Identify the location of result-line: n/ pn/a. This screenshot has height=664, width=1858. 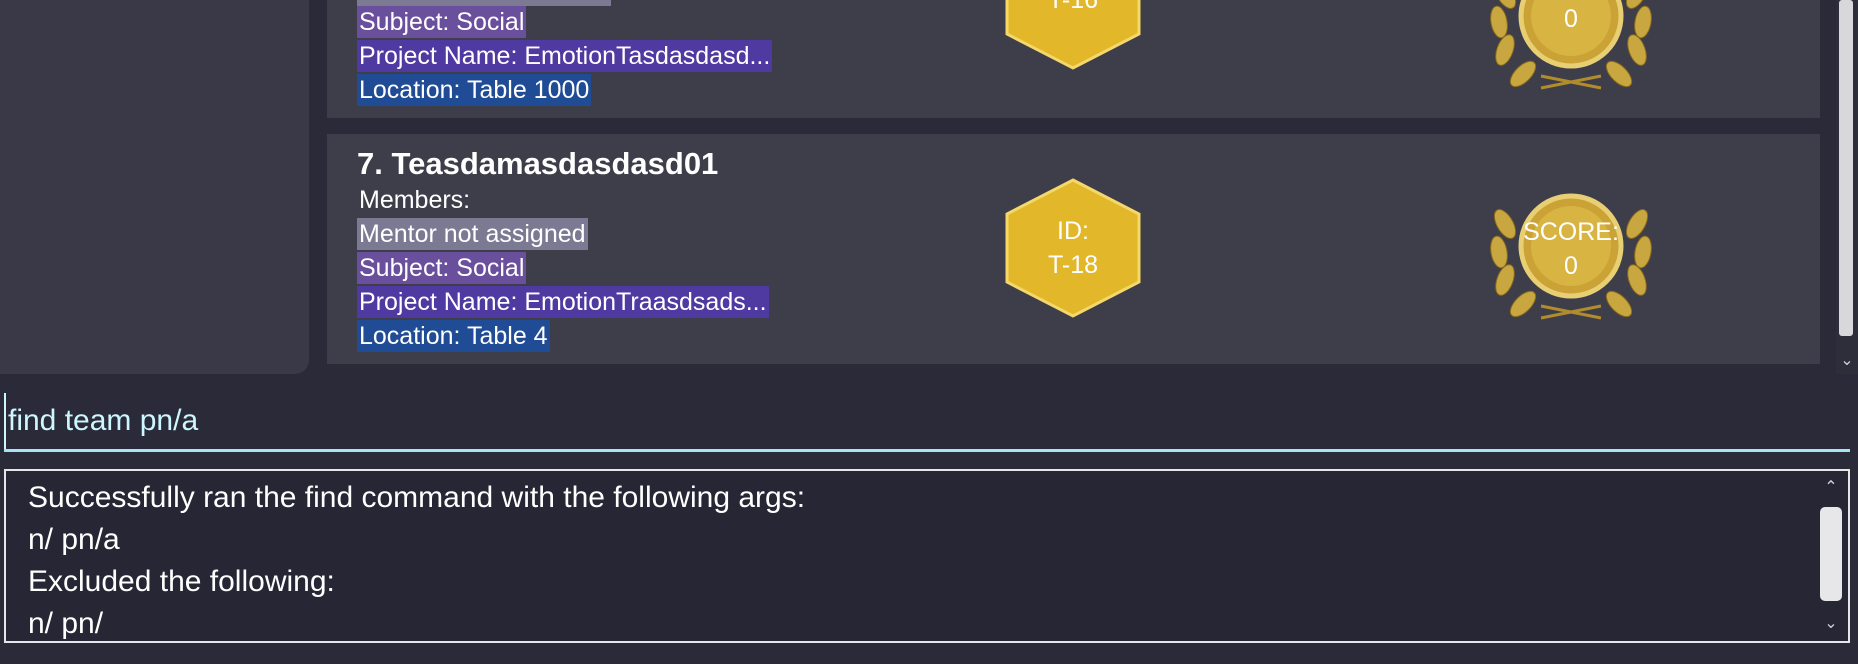
(74, 539).